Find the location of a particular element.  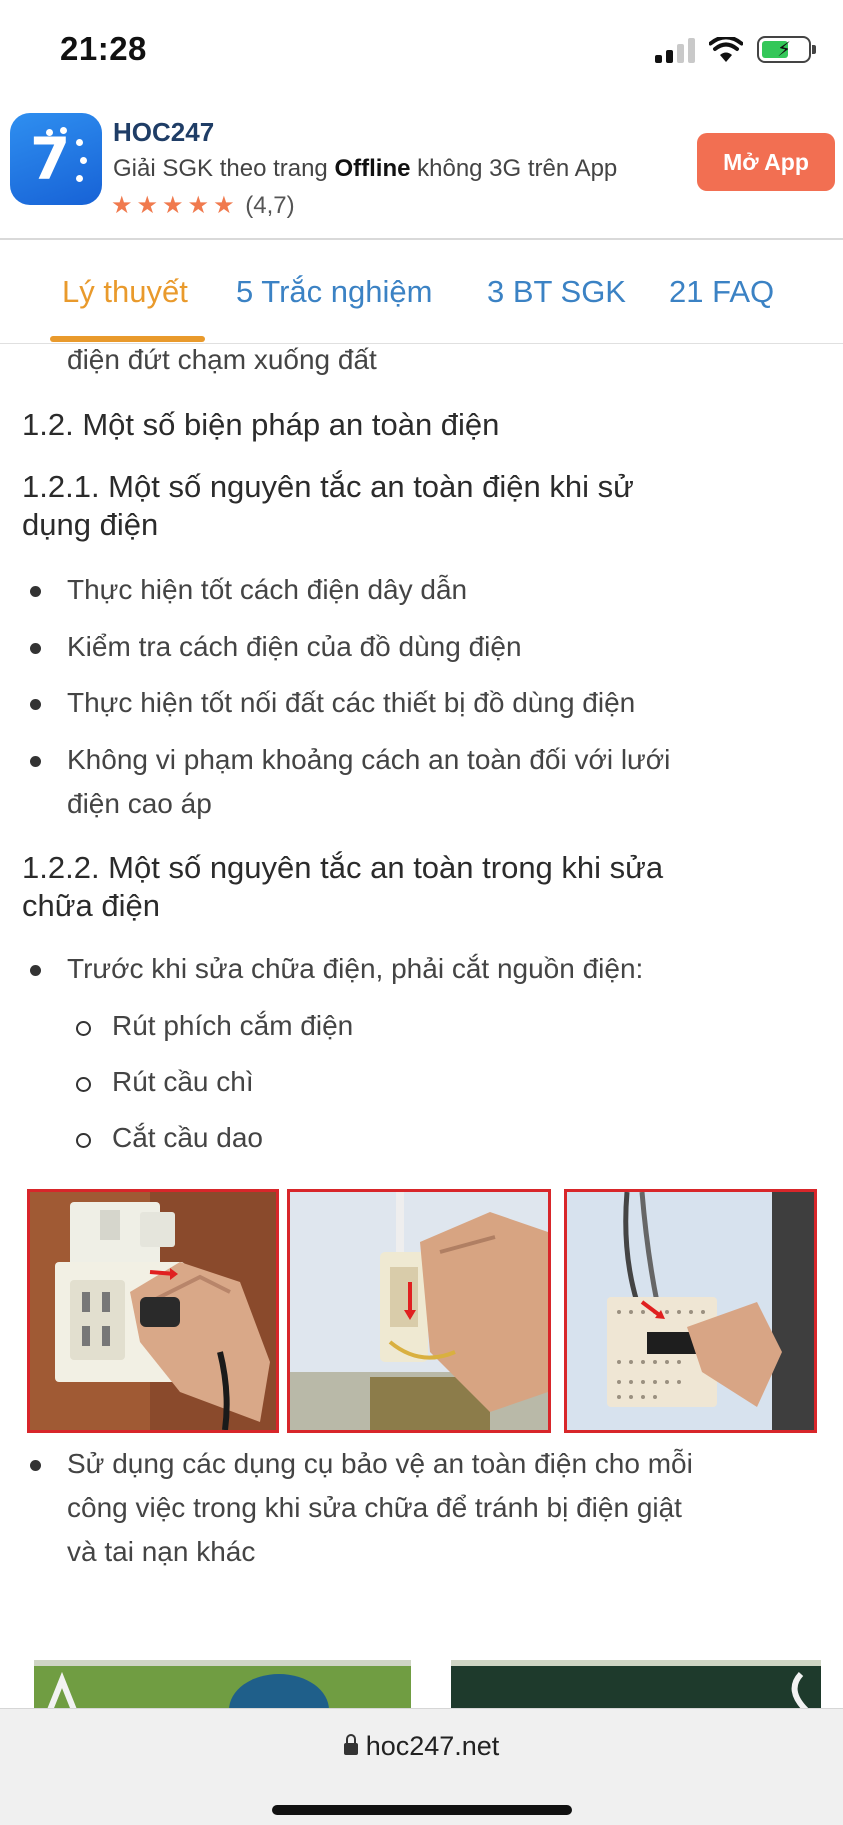

wifi-icon is located at coordinates (726, 49).